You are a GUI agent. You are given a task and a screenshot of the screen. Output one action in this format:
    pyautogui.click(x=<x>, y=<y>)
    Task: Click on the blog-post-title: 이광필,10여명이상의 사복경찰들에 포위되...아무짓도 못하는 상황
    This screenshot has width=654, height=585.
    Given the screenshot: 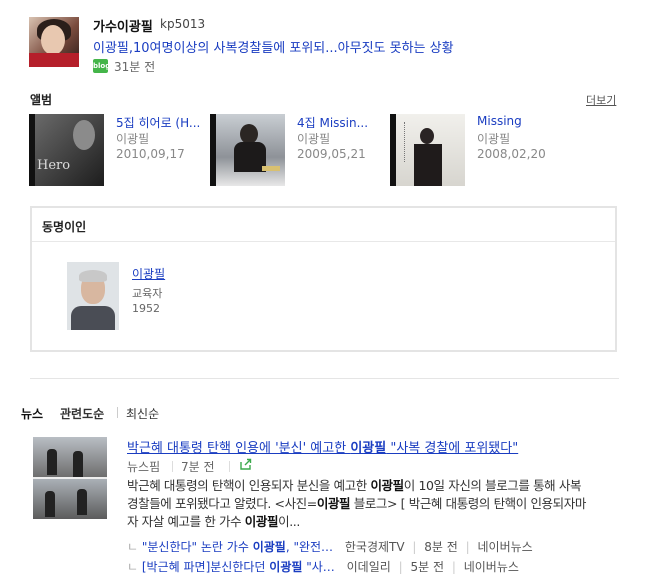 What is the action you would take?
    pyautogui.click(x=273, y=46)
    